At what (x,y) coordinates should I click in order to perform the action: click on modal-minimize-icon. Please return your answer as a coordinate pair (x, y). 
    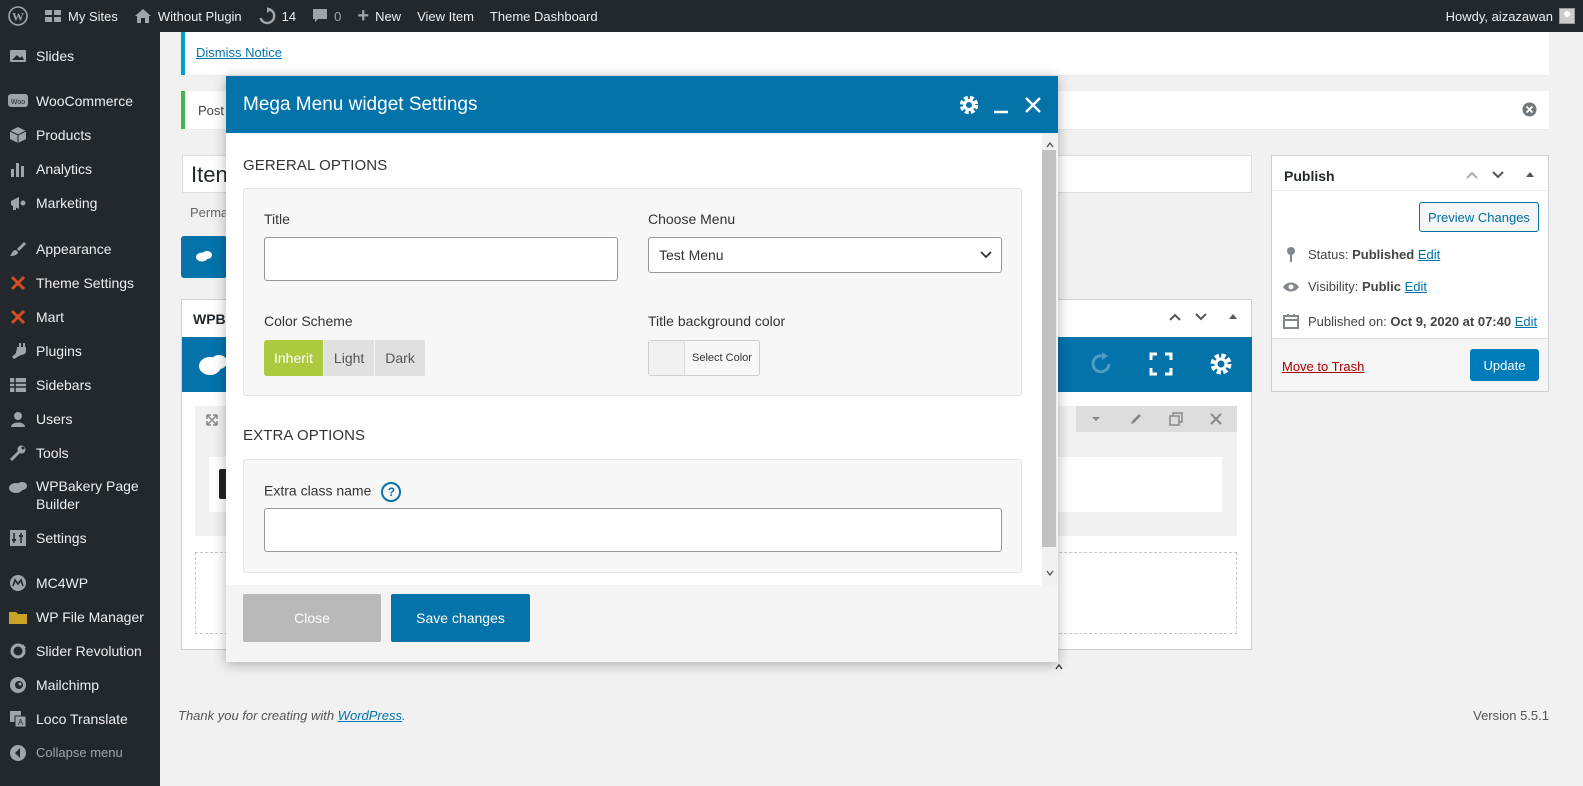
    Looking at the image, I should click on (1001, 105).